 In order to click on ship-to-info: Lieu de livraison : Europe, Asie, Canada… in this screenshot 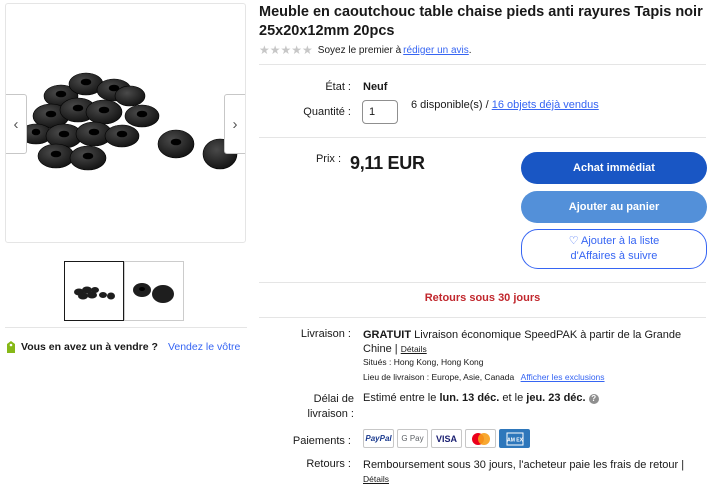, I will do `click(484, 377)`.